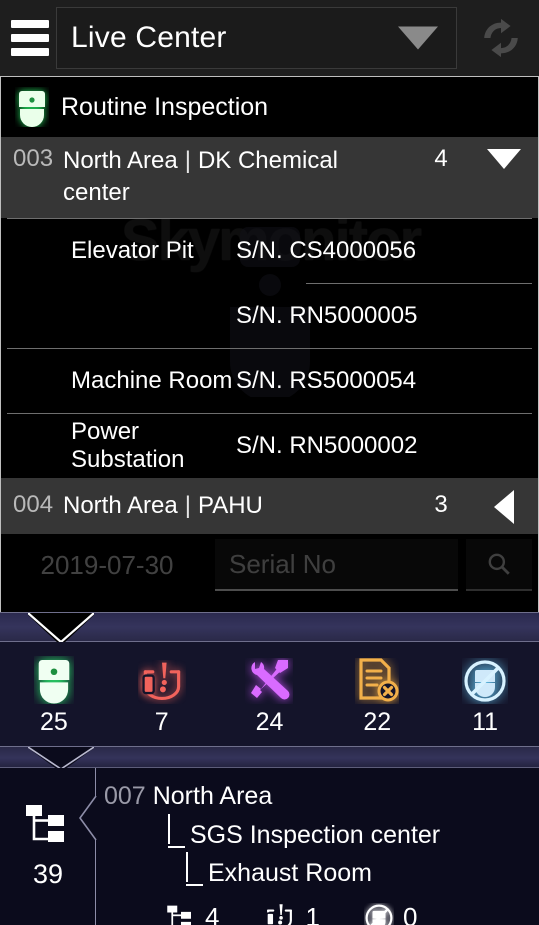 The width and height of the screenshot is (539, 925). I want to click on refresh-button, so click(501, 38).